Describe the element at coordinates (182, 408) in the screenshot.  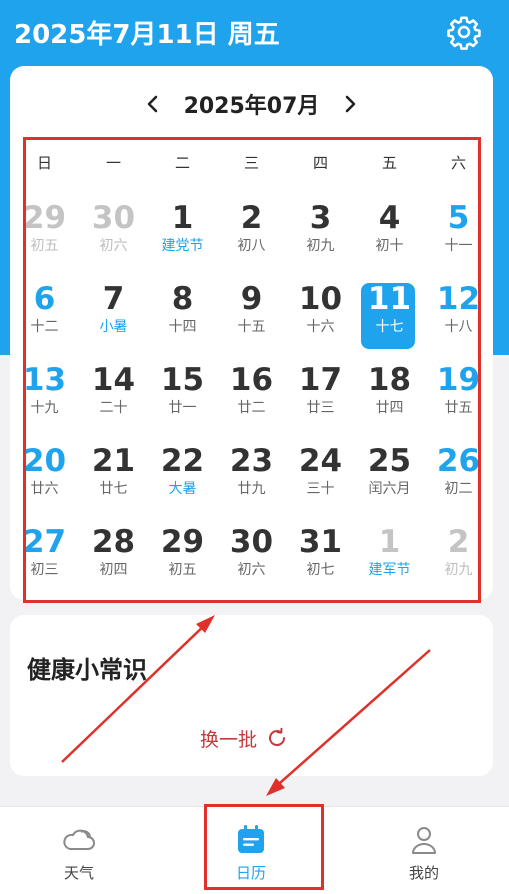
I see `lunar-label: 廿一` at that location.